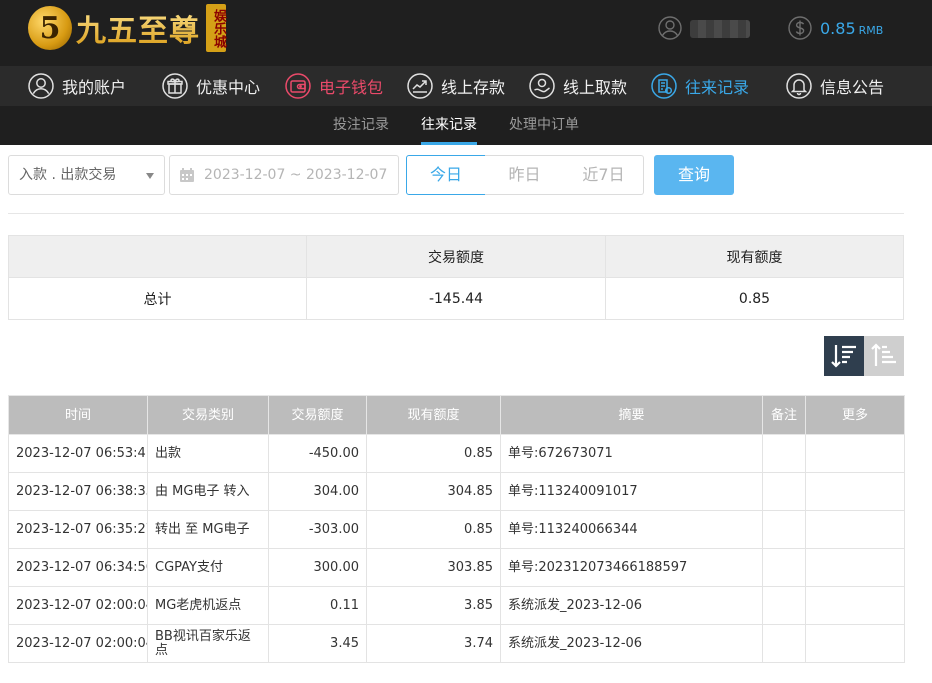  I want to click on cell-type: BB视讯百家乐返点, so click(208, 643).